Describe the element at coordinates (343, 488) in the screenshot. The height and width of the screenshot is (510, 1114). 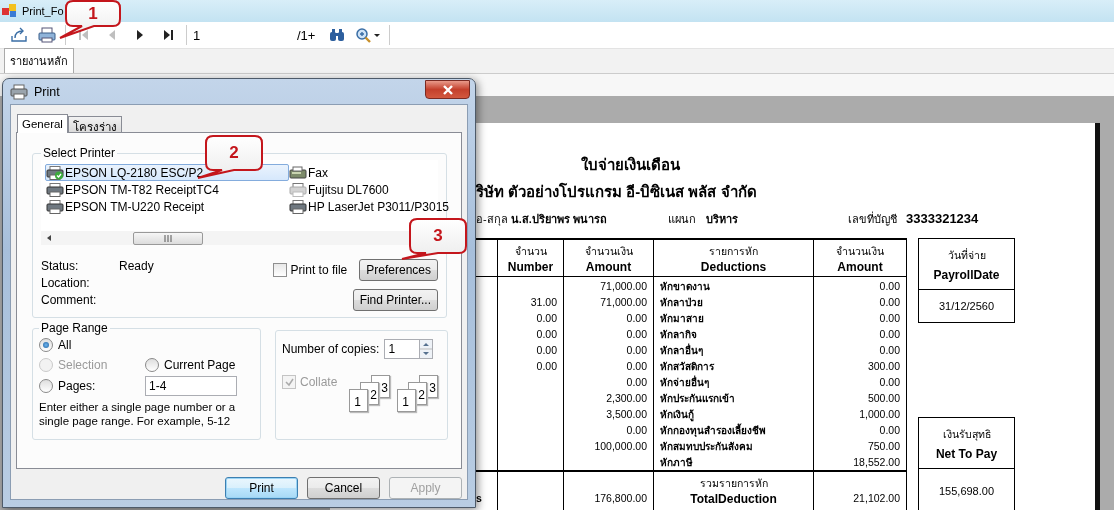
I see `dialog-button: Cancel` at that location.